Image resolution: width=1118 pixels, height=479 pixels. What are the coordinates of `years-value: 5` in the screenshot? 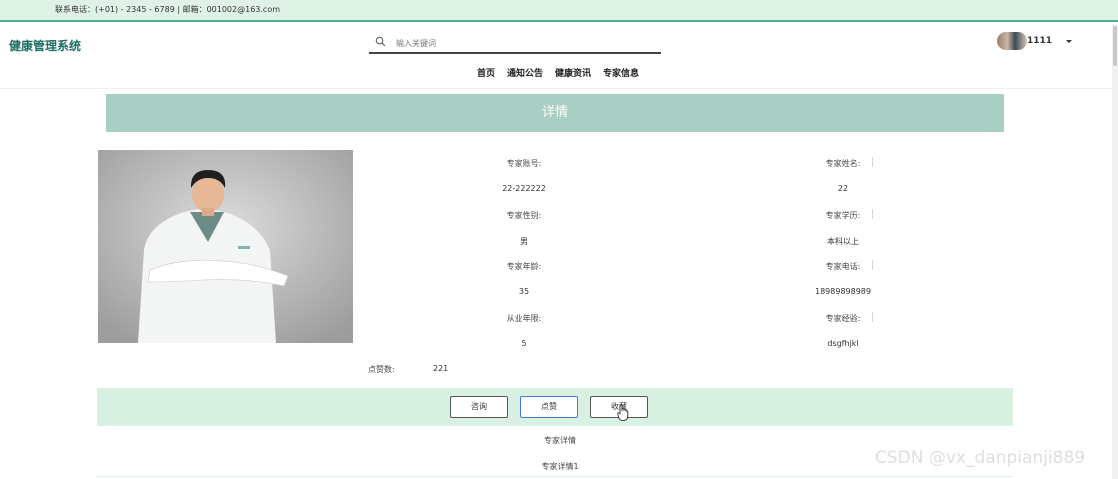 It's located at (524, 343).